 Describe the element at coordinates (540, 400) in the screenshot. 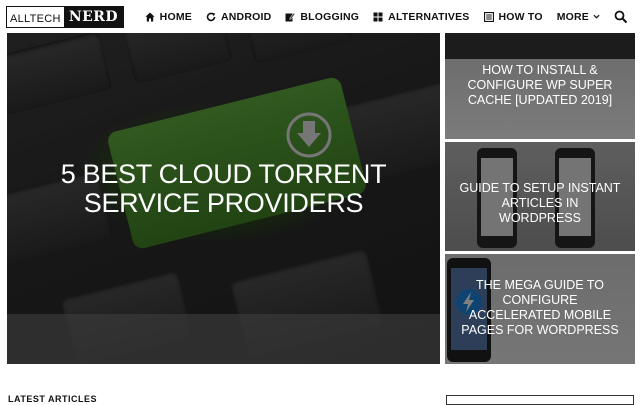

I see `sidebar-widget` at that location.